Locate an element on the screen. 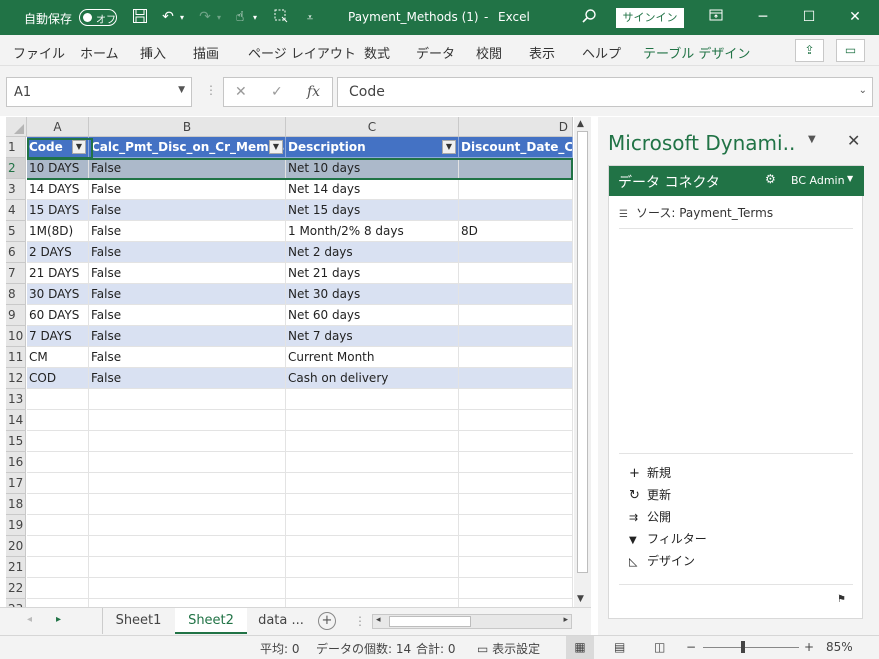 This screenshot has height=659, width=879. cancel-icon: ✕ is located at coordinates (241, 92).